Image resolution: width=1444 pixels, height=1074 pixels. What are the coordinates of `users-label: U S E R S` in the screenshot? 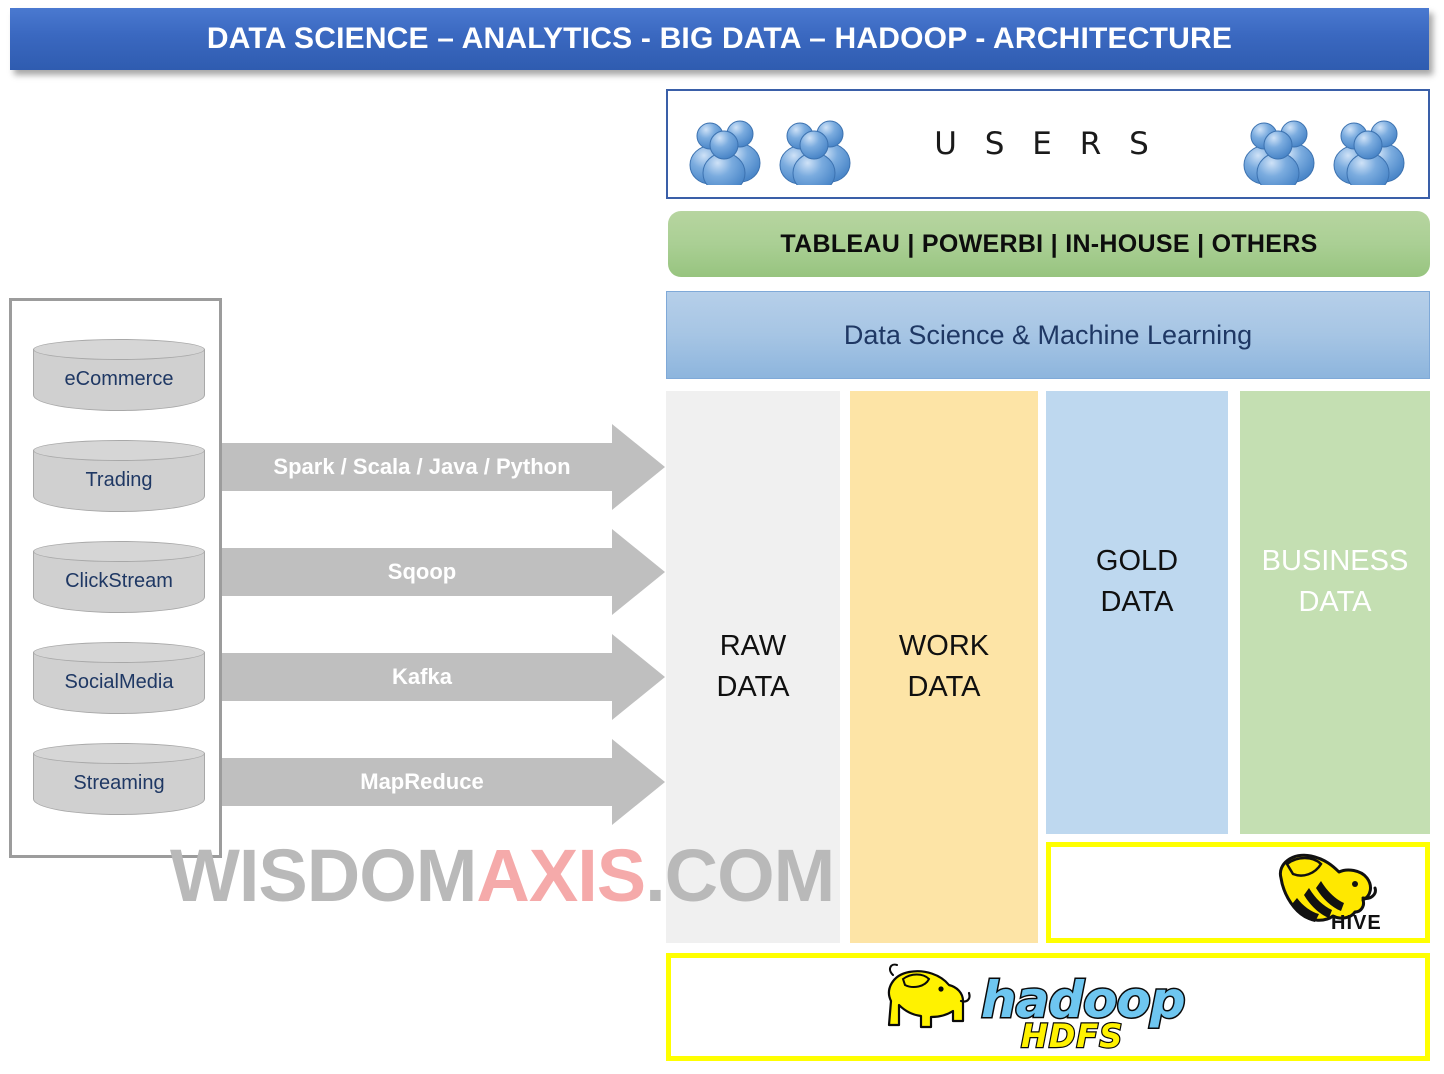 It's located at (1046, 144).